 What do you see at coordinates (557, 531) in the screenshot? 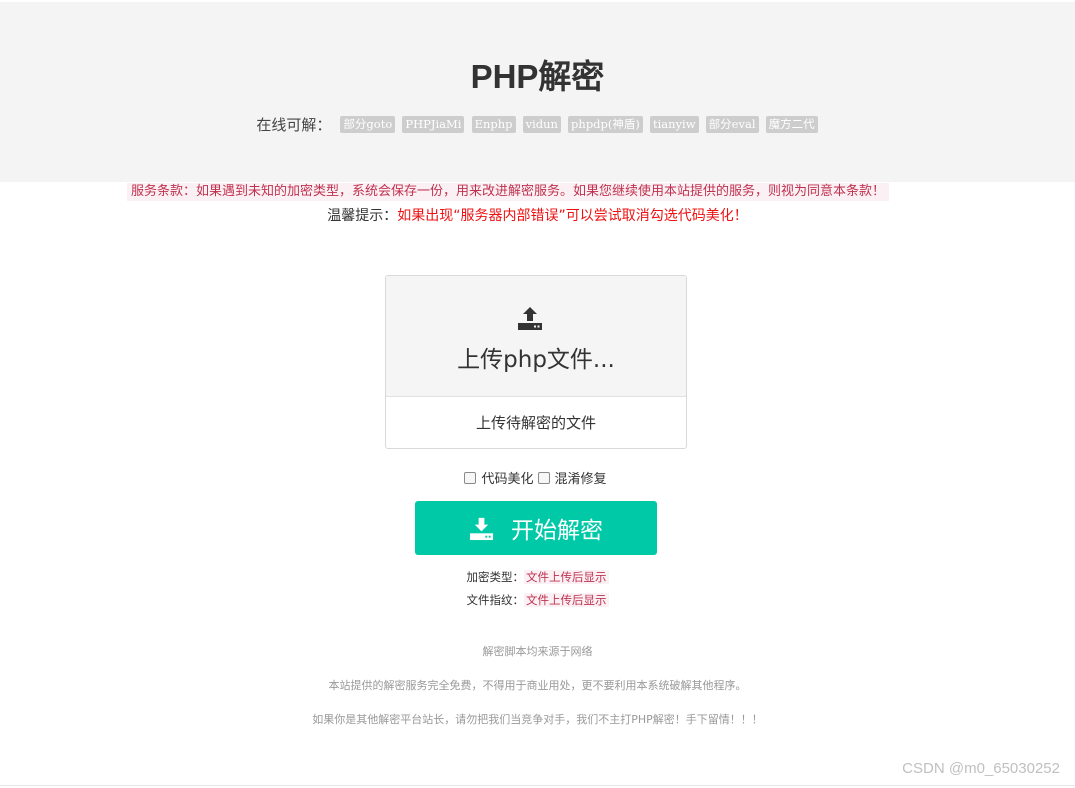
I see `start-decrypt-label: 开始解密` at bounding box center [557, 531].